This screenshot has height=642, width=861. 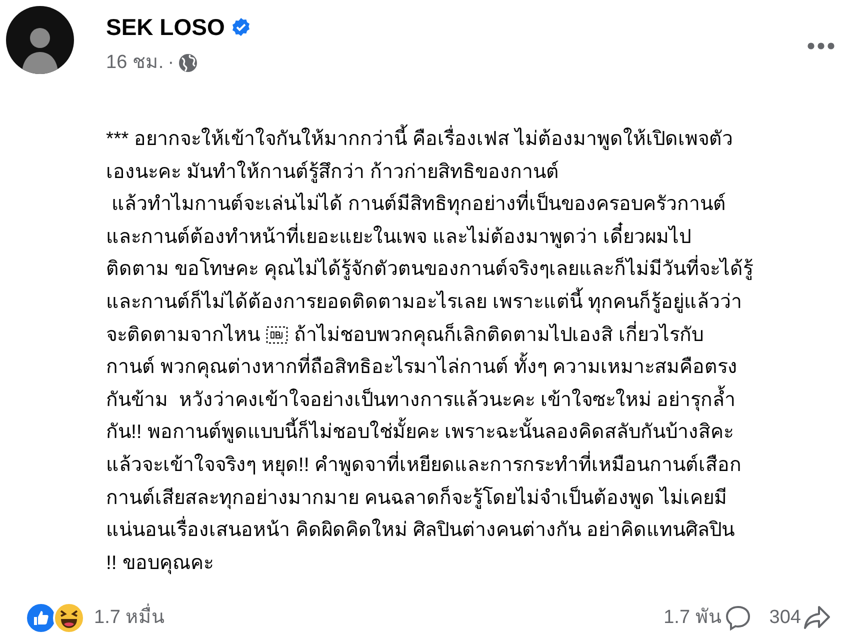 I want to click on share-arrow-icon, so click(x=817, y=618).